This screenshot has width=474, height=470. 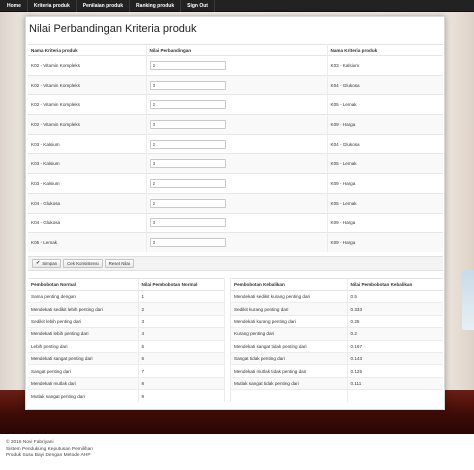 What do you see at coordinates (180, 396) in the screenshot?
I see `weight-value: 9` at bounding box center [180, 396].